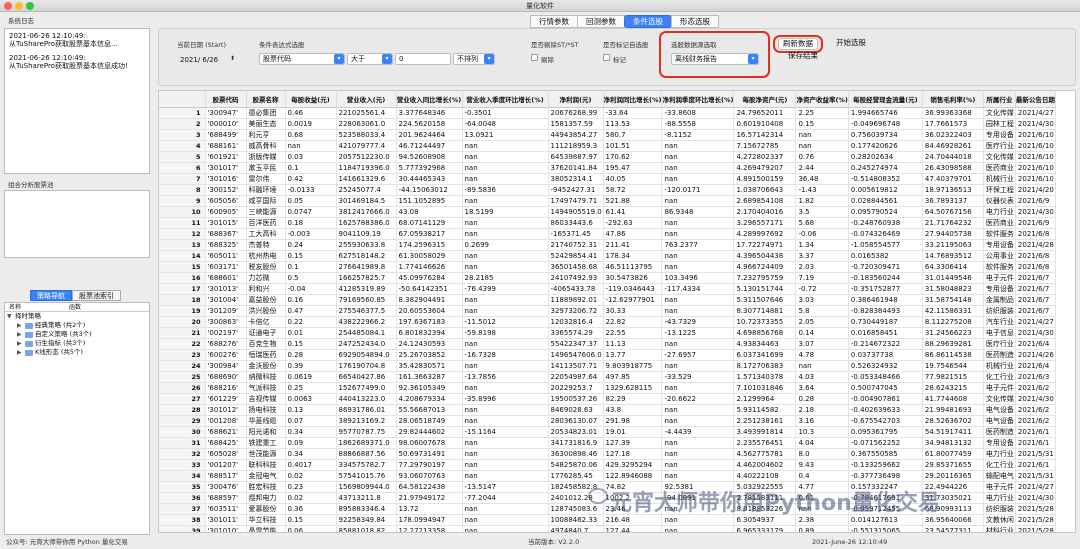 The image size is (1080, 549). What do you see at coordinates (851, 44) in the screenshot?
I see `start-selection-button: 开始选股` at bounding box center [851, 44].